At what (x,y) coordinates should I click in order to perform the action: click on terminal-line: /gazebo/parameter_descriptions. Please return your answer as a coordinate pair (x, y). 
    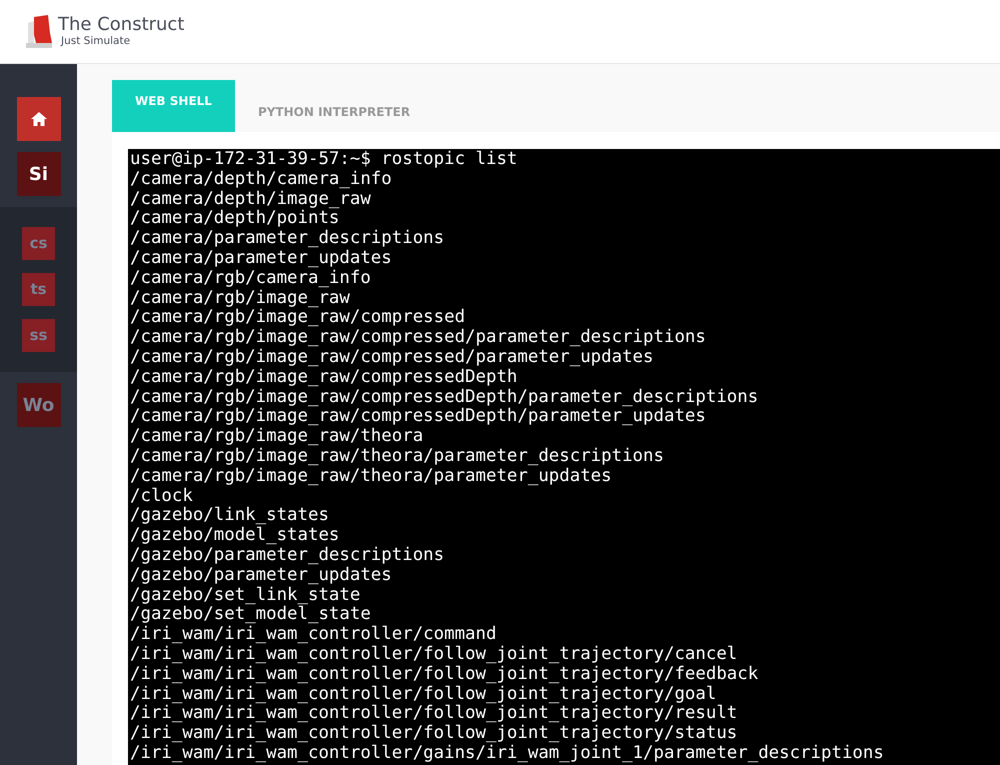
    Looking at the image, I should click on (287, 556).